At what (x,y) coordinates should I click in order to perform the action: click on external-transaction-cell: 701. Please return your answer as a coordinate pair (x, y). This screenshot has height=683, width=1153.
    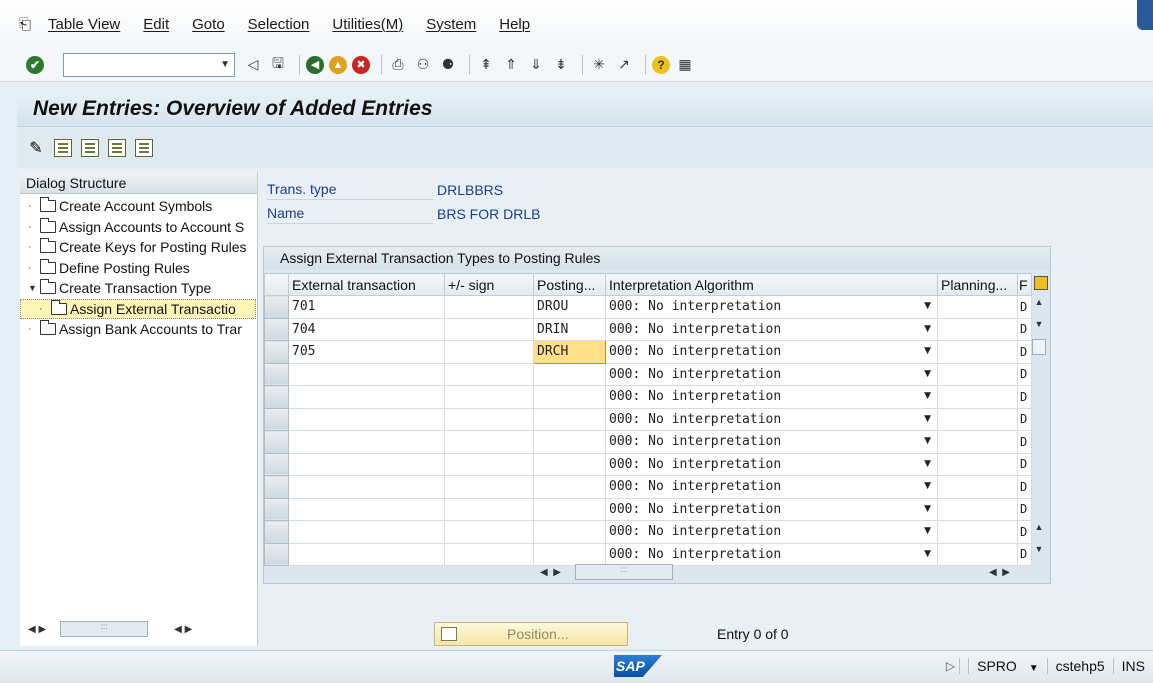
    Looking at the image, I should click on (366, 307).